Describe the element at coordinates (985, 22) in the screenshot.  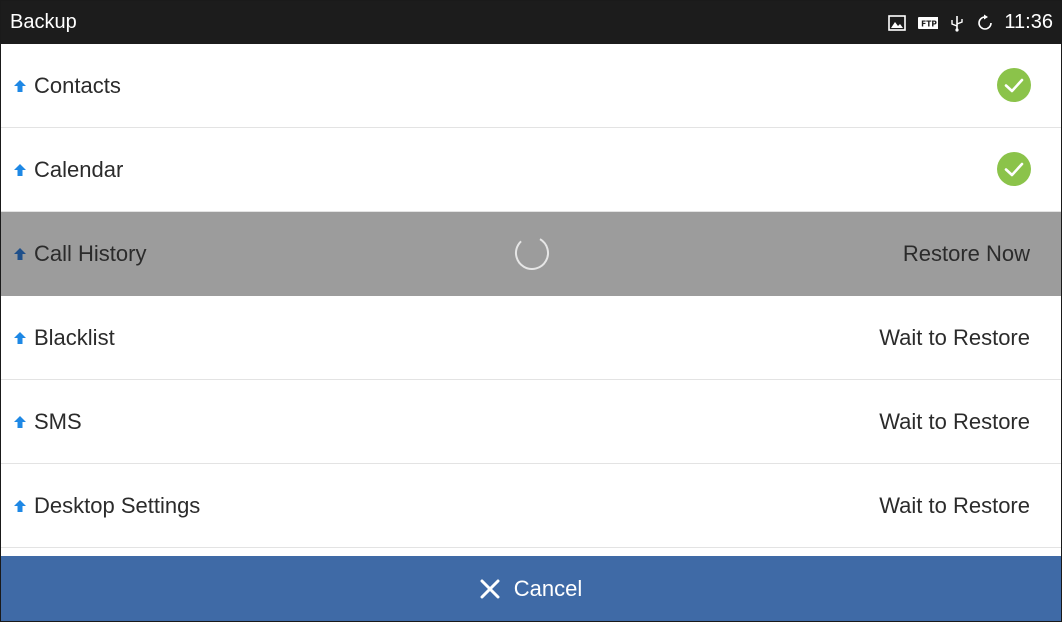
I see `sync-icon` at that location.